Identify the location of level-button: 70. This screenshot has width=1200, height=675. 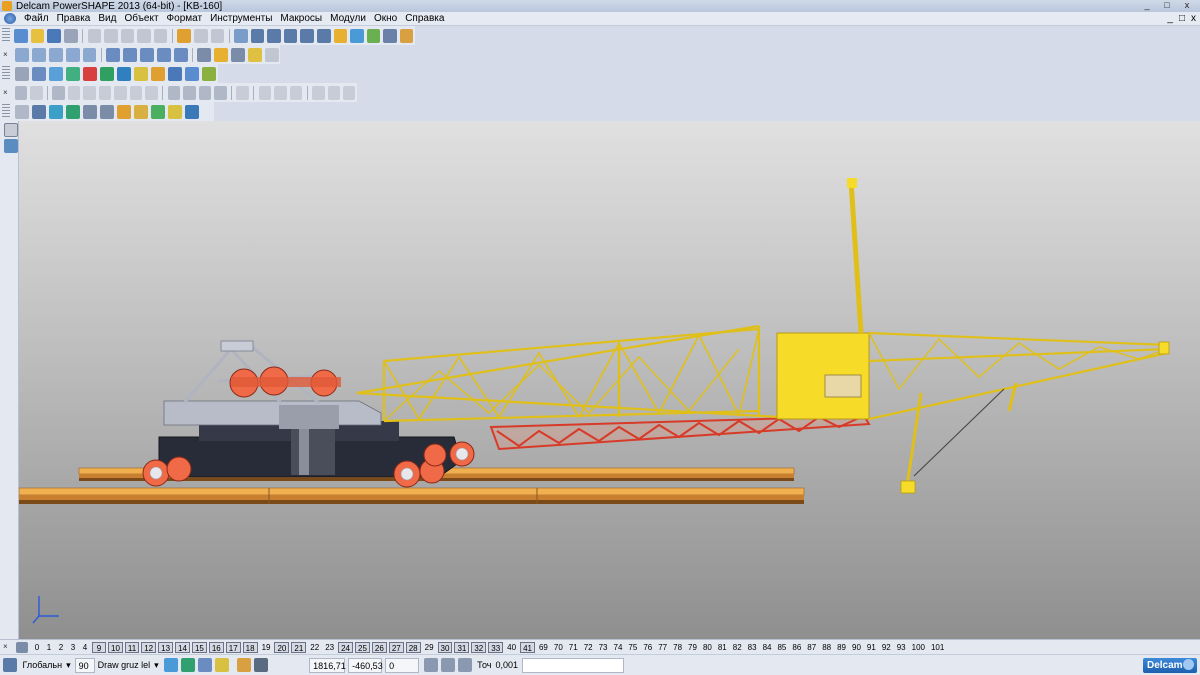
(558, 647).